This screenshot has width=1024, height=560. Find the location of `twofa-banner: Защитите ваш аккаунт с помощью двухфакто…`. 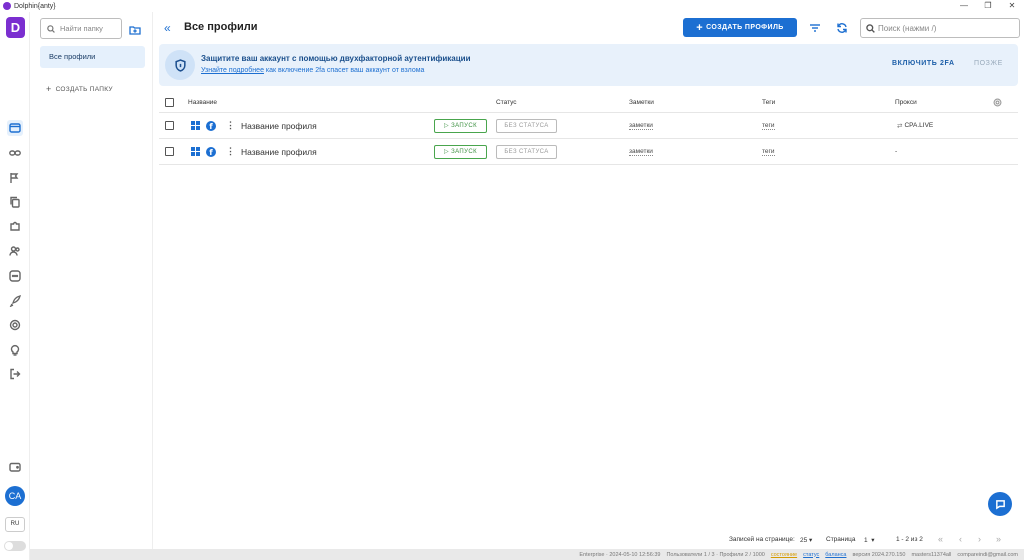

twofa-banner: Защитите ваш аккаунт с помощью двухфакто… is located at coordinates (588, 65).